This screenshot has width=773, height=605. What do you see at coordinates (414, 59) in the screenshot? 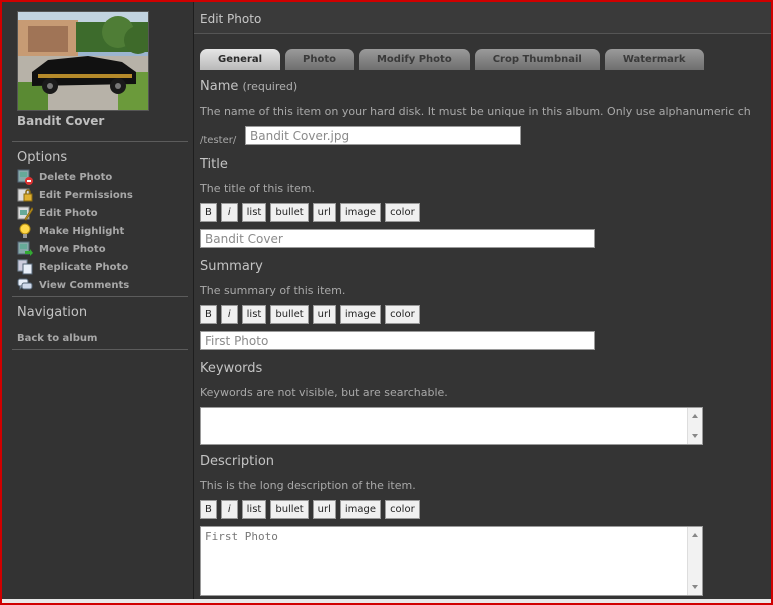
I see `tab-modify-photo: Modify Photo` at bounding box center [414, 59].